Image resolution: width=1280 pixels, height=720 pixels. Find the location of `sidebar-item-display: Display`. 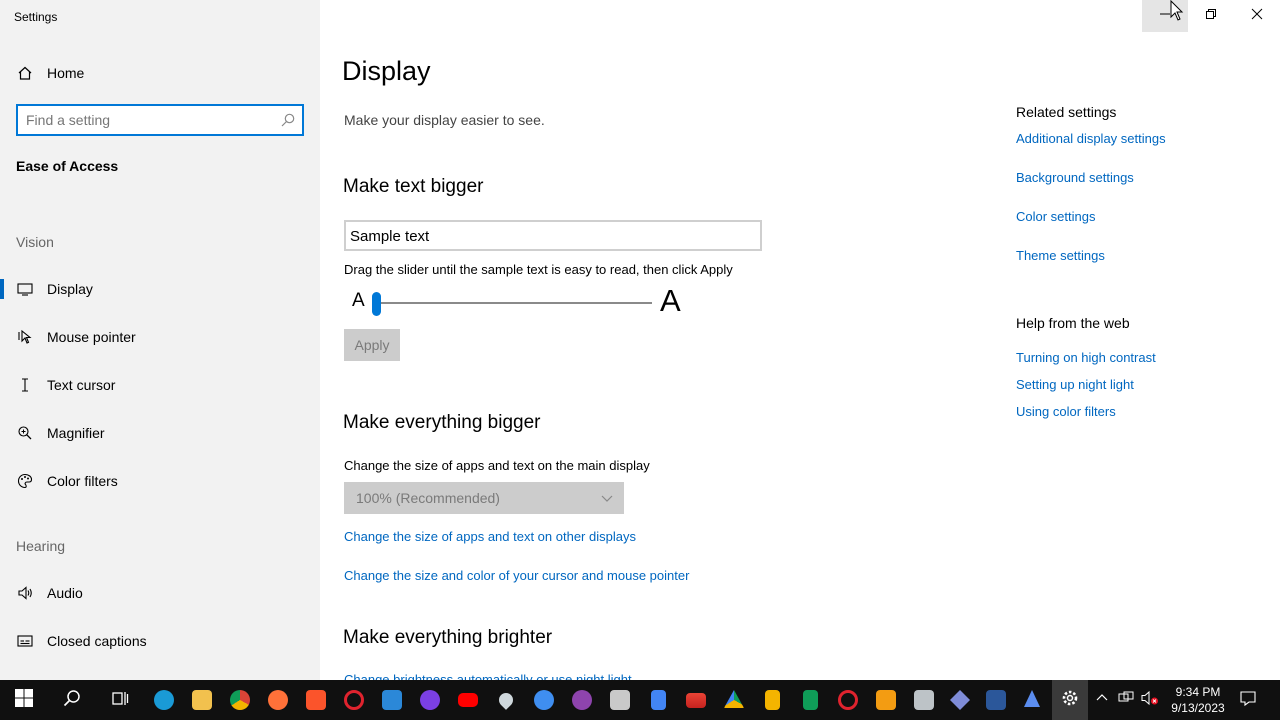

sidebar-item-display: Display is located at coordinates (160, 289).